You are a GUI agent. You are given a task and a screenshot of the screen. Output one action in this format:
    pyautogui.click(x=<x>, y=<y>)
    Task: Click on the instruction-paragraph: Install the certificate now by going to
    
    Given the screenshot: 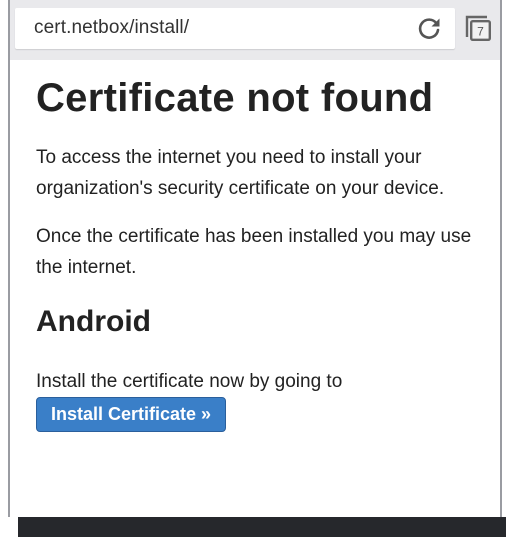 What is the action you would take?
    pyautogui.click(x=189, y=381)
    